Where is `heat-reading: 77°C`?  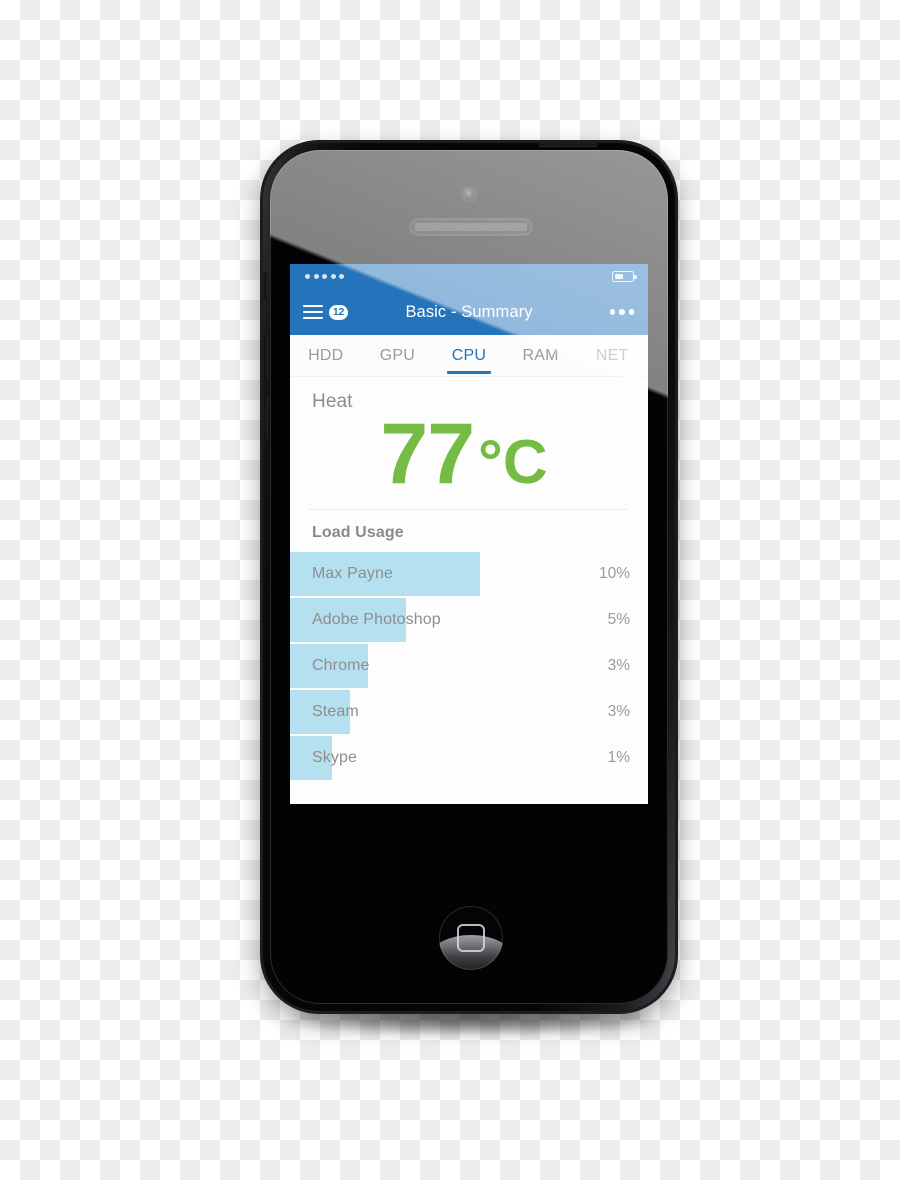 heat-reading: 77°C is located at coordinates (469, 454).